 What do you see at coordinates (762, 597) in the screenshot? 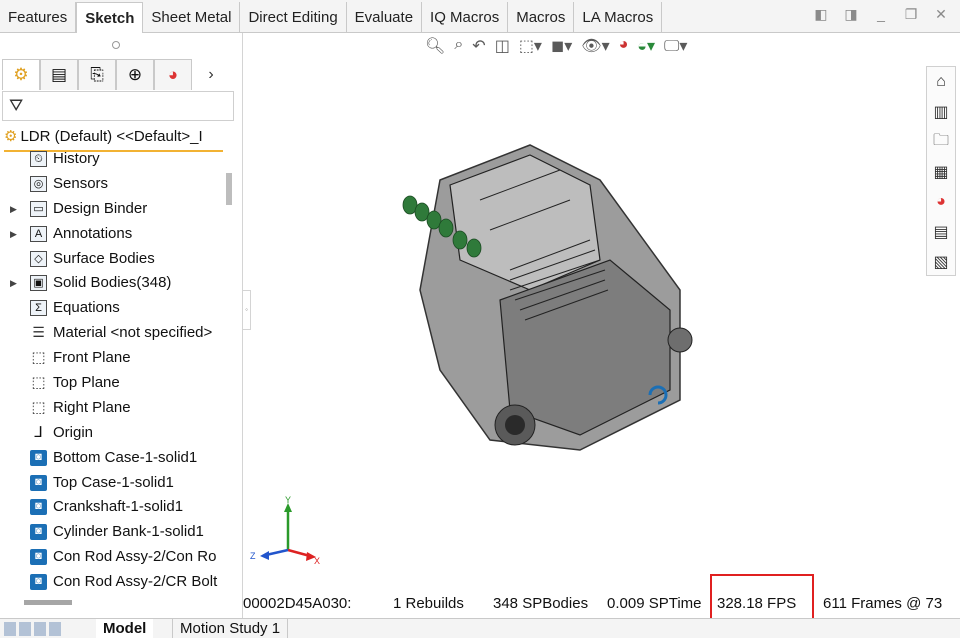
I see `fps-highlight-box` at bounding box center [762, 597].